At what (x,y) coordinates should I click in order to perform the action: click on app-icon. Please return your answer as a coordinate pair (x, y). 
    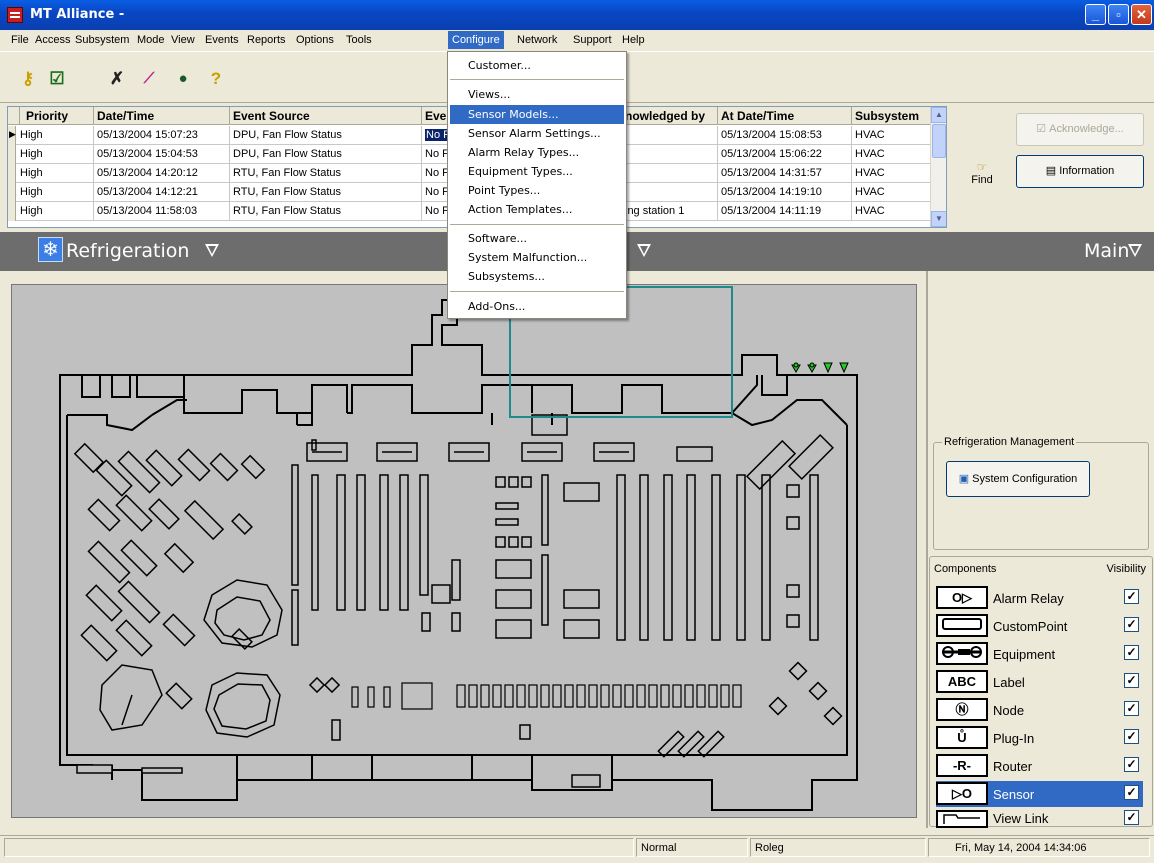
    Looking at the image, I should click on (15, 15).